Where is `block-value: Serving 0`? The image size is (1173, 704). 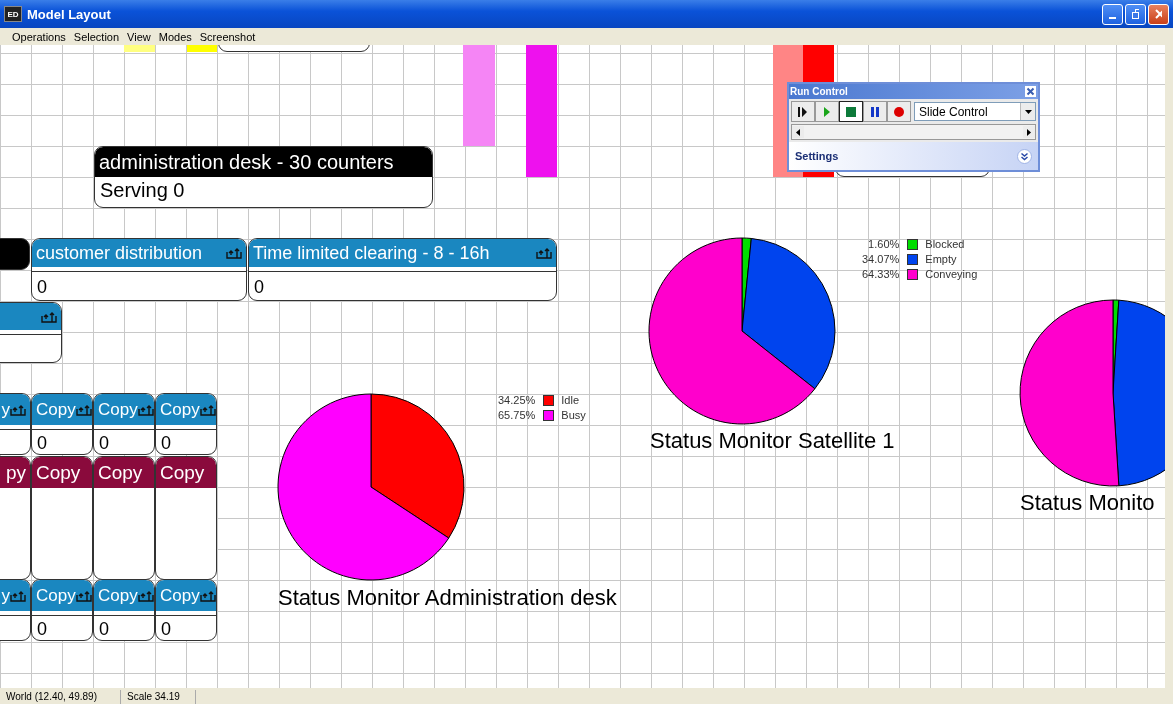 block-value: Serving 0 is located at coordinates (142, 190).